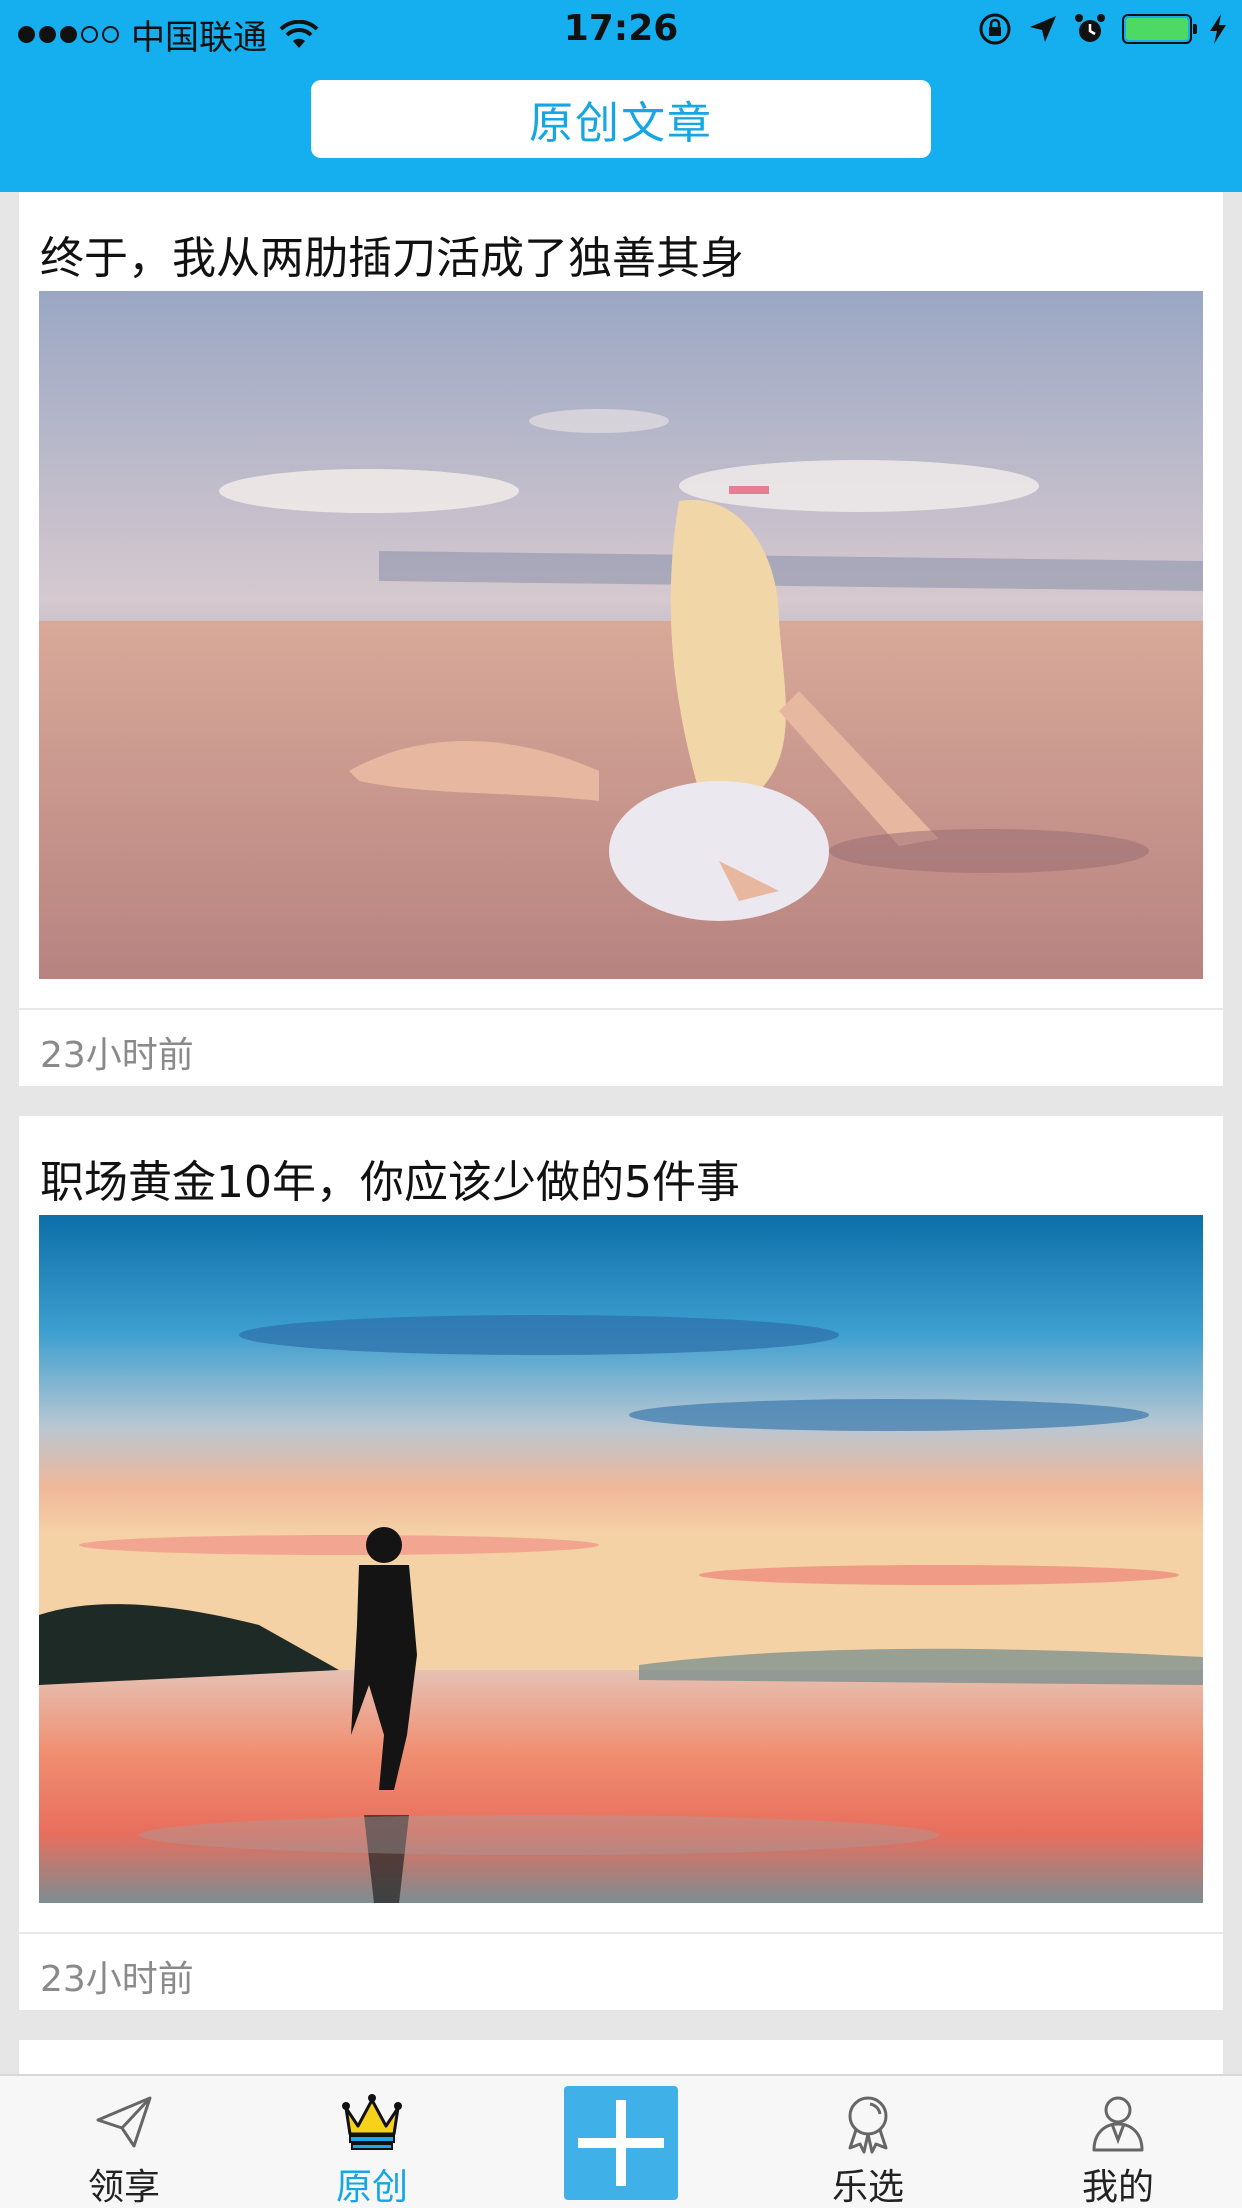  Describe the element at coordinates (621, 31) in the screenshot. I see `status-bar: 中国联通 17:26` at that location.